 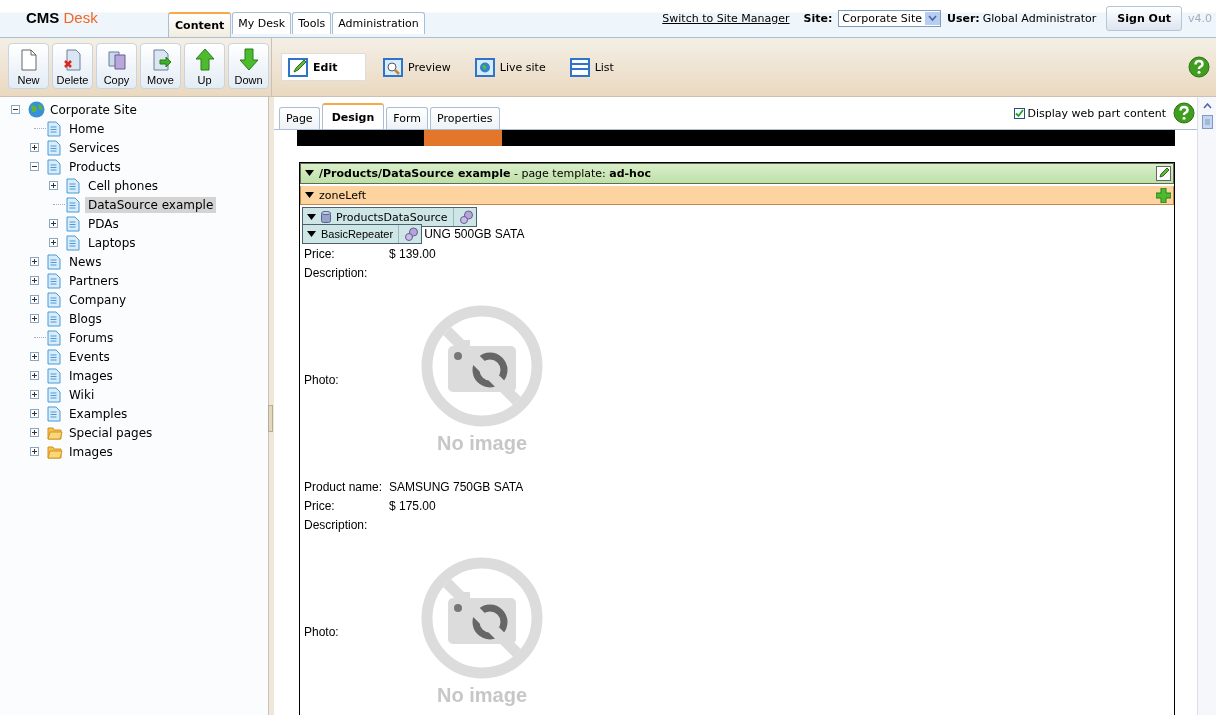 What do you see at coordinates (312, 23) in the screenshot?
I see `module-tab: Tools` at bounding box center [312, 23].